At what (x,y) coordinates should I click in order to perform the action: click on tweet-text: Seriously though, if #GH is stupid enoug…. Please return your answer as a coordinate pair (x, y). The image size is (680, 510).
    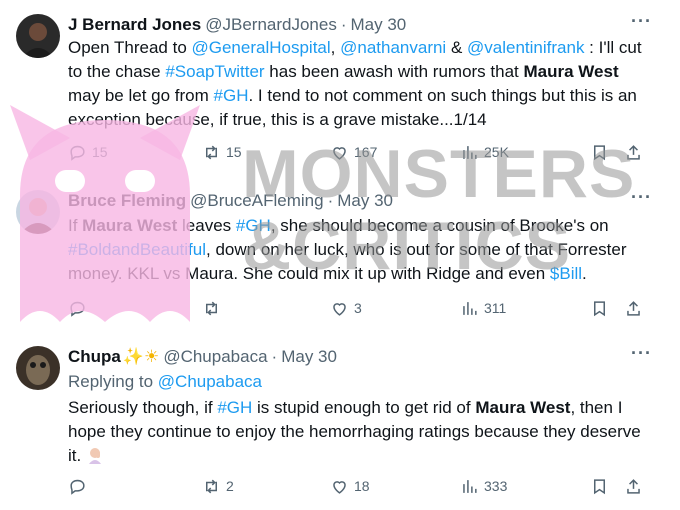
    Looking at the image, I should click on (355, 433).